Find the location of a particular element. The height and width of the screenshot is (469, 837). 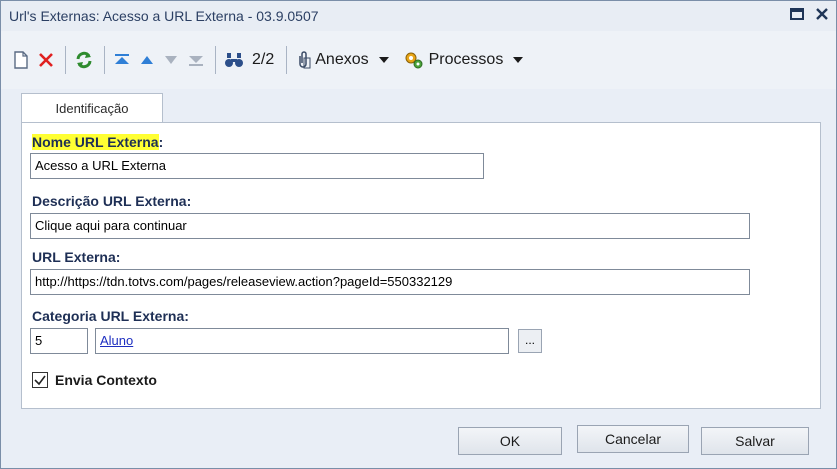

name-label-colon: : is located at coordinates (161, 142).